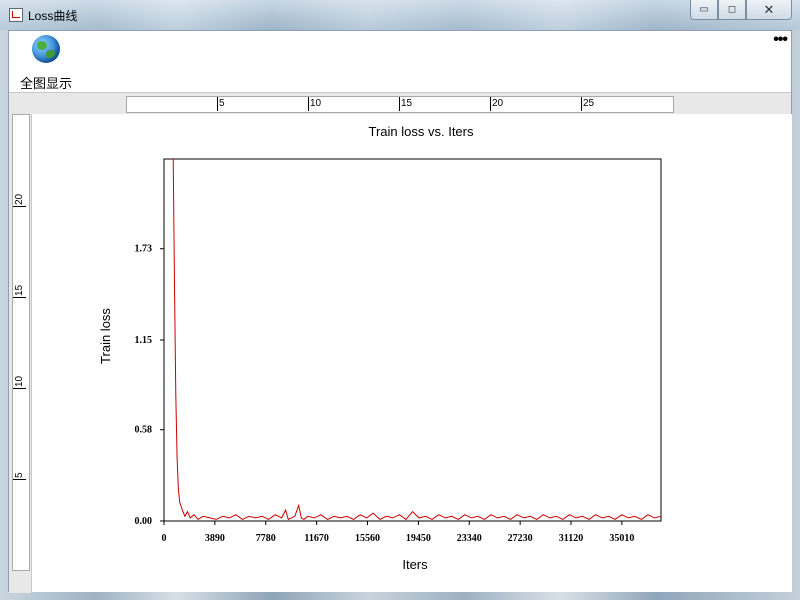 This screenshot has width=800, height=600. Describe the element at coordinates (732, 10) in the screenshot. I see `restore-button: ◻` at that location.